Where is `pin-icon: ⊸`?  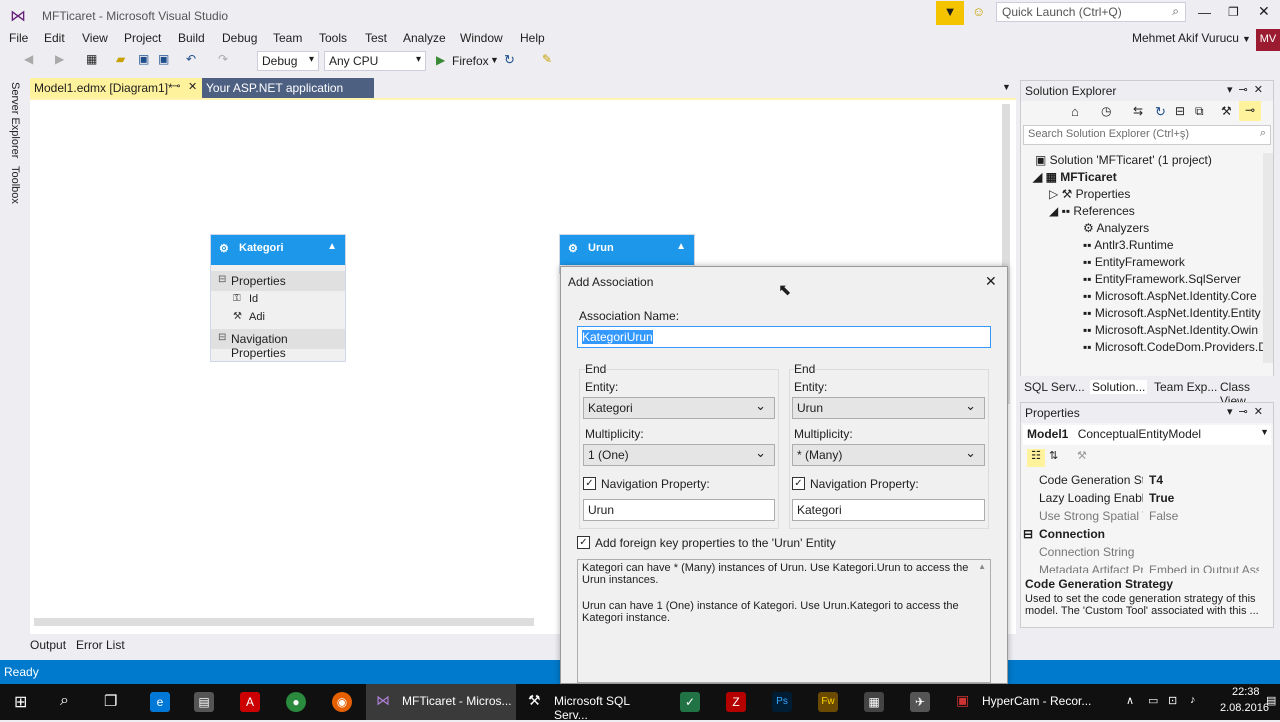 pin-icon: ⊸ is located at coordinates (176, 86).